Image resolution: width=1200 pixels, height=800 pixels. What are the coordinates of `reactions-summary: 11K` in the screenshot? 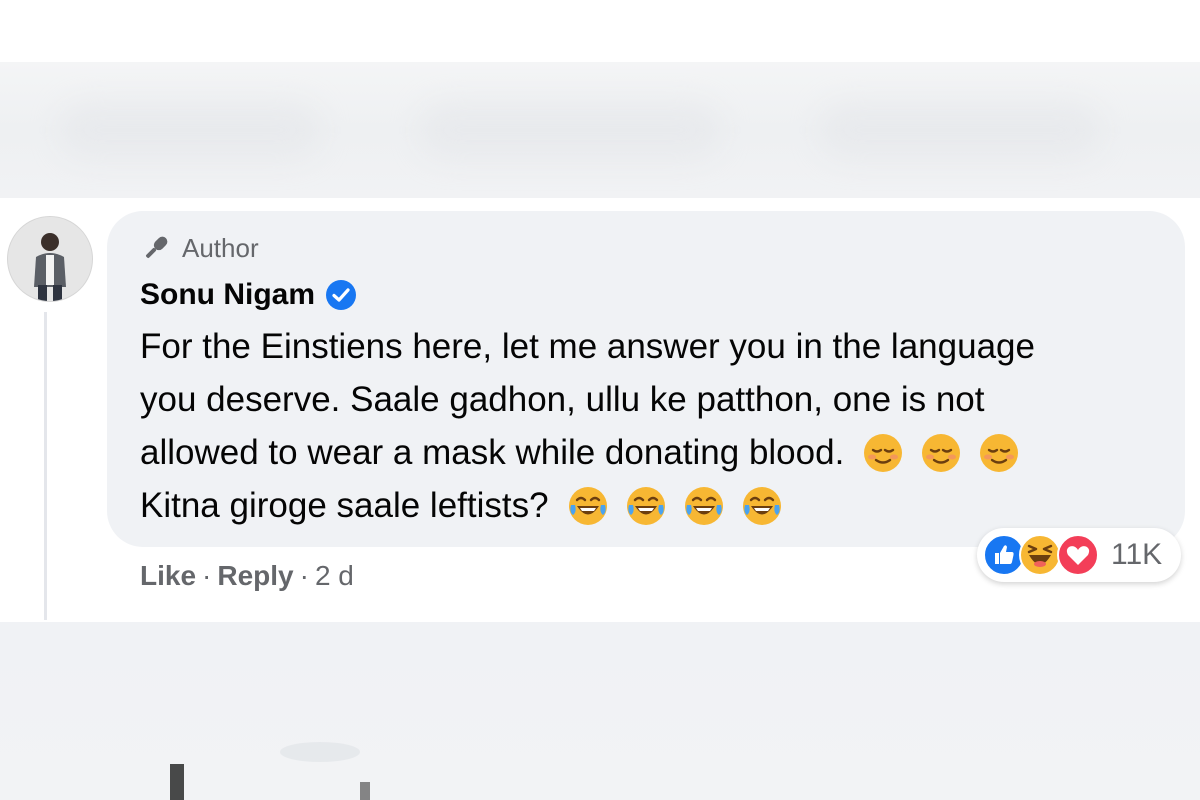 It's located at (1079, 555).